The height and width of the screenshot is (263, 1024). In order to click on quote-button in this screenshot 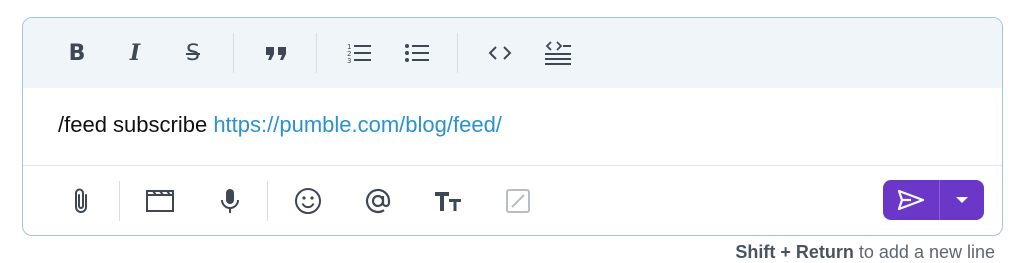, I will do `click(276, 53)`.